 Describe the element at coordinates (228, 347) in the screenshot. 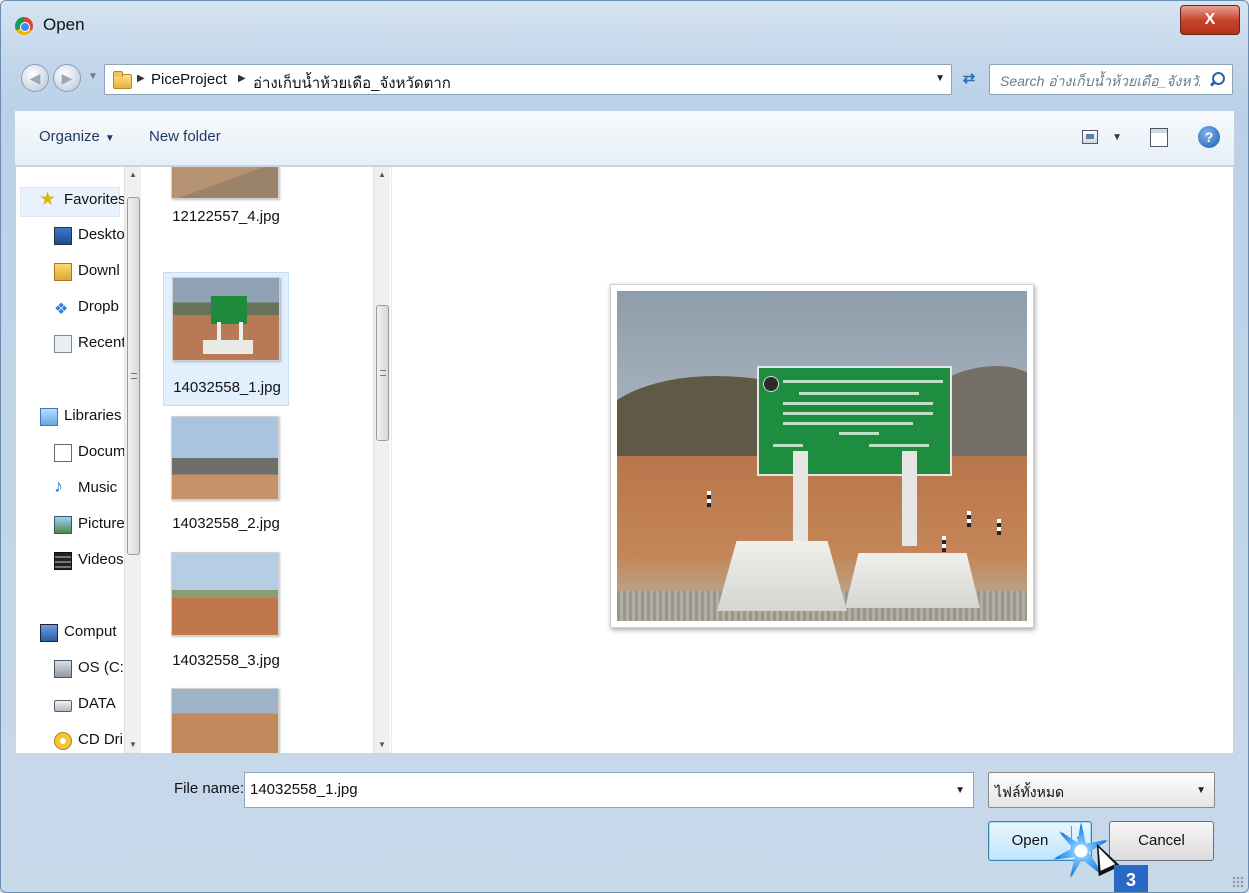

I see `base-thumbnail-detail` at that location.